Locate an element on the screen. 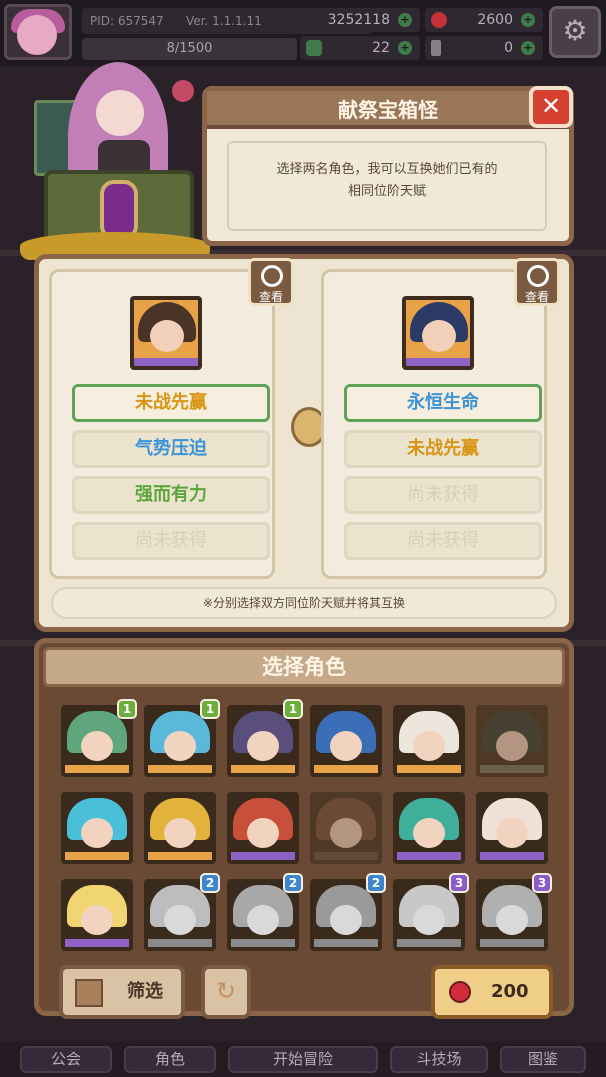 The width and height of the screenshot is (606, 1077). gear-icon: ⚙ is located at coordinates (575, 30).